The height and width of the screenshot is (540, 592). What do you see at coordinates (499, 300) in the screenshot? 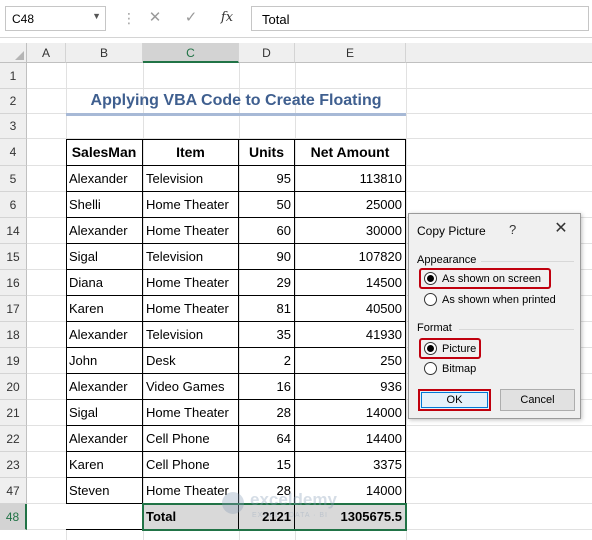
I see `label-as-shown-when-printed: As shown when printed` at bounding box center [499, 300].